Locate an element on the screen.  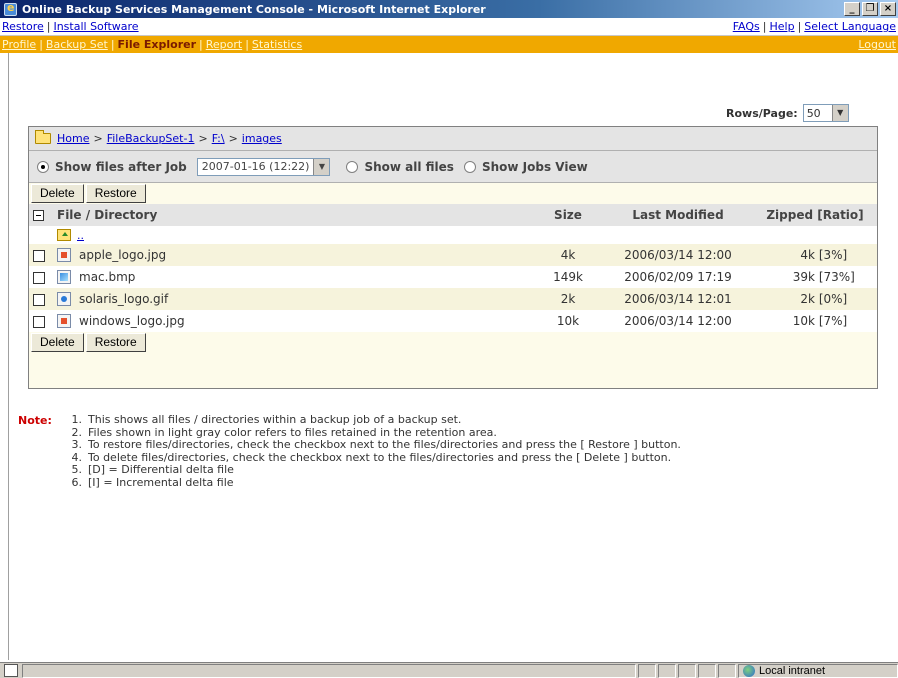
note-item: 6. [I] = Incremental delta file is located at coordinates (373, 482).